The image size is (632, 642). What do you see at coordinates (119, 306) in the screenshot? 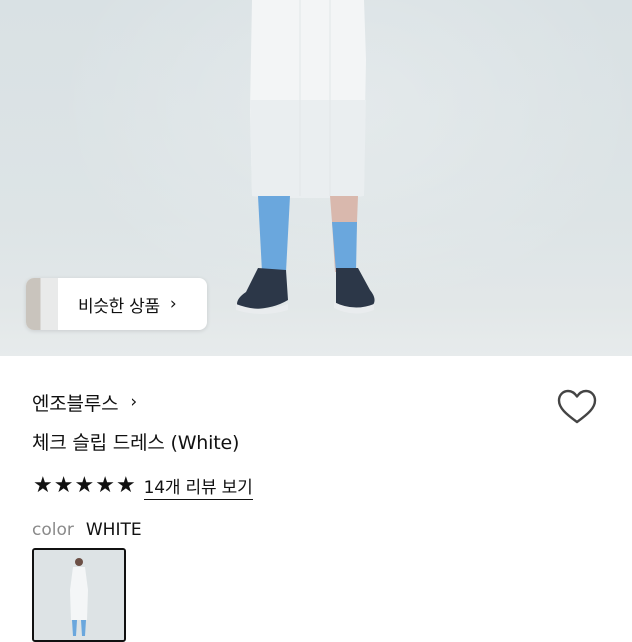
I see `similar-products-label: 비슷한 상품` at bounding box center [119, 306].